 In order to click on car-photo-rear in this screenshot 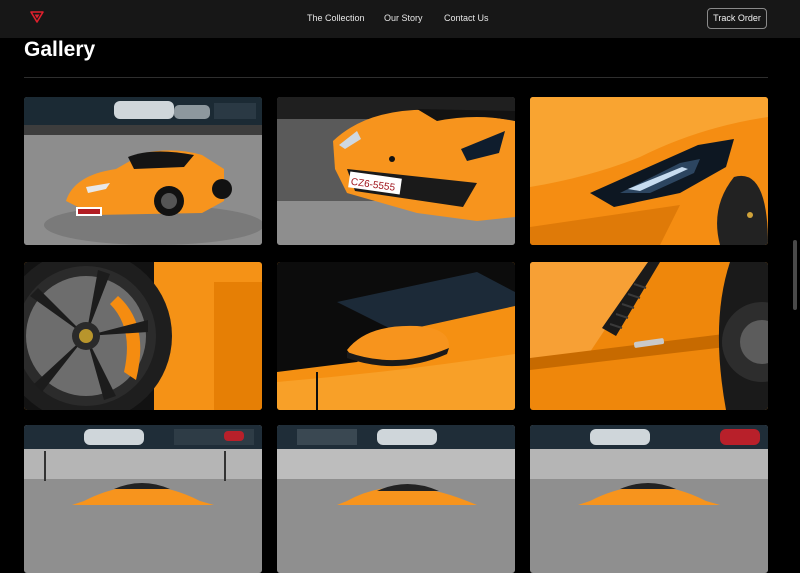, I will do `click(143, 499)`.